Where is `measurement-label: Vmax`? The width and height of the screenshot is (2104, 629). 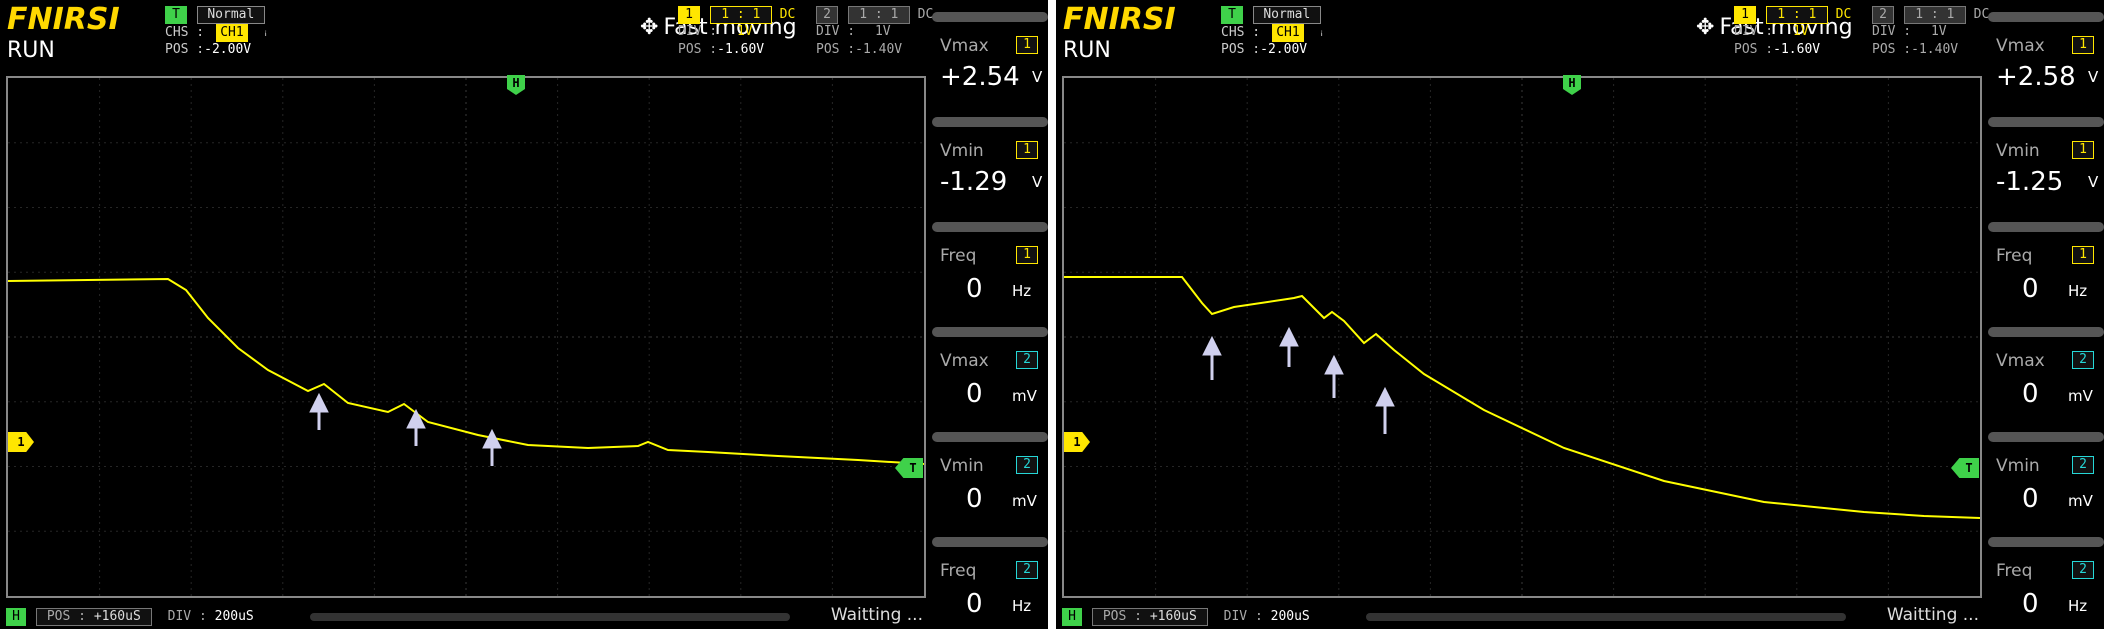
measurement-label: Vmax is located at coordinates (2020, 361).